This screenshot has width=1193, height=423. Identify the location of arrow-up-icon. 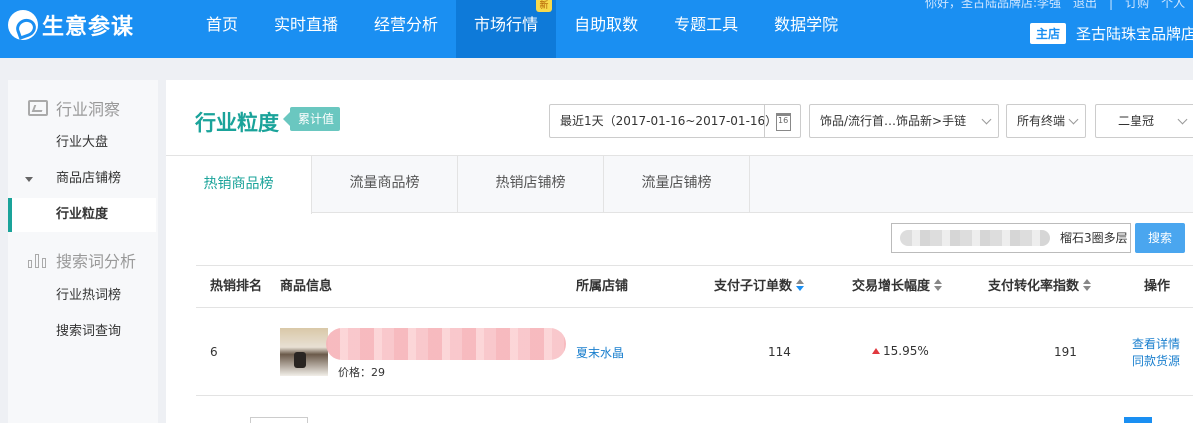
(876, 351).